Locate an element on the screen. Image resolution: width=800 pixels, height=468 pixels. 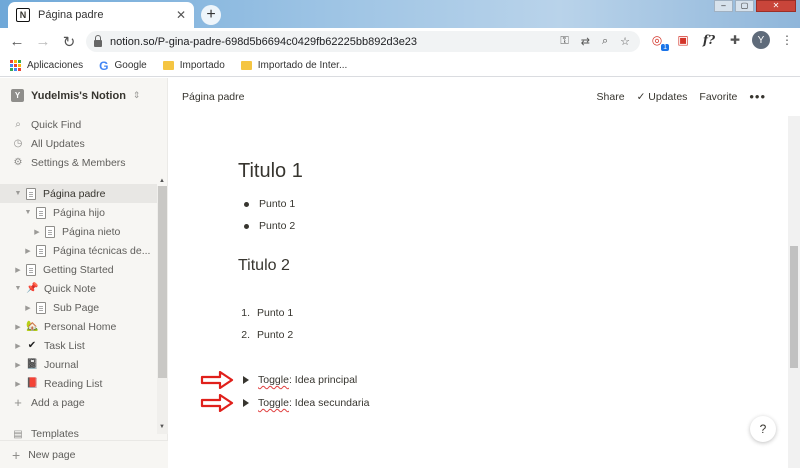
sidebar-item-sub-page: ▶ Sub Page is located at coordinates (78, 307).